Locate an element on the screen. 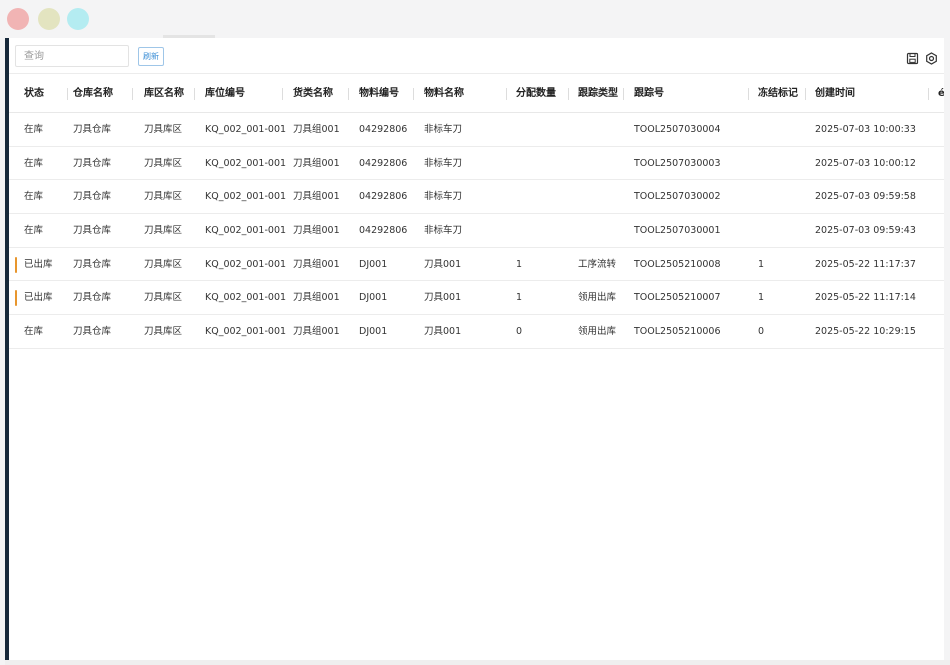  cell-created-time: 2025-07-03 10:00:12 is located at coordinates (865, 163).